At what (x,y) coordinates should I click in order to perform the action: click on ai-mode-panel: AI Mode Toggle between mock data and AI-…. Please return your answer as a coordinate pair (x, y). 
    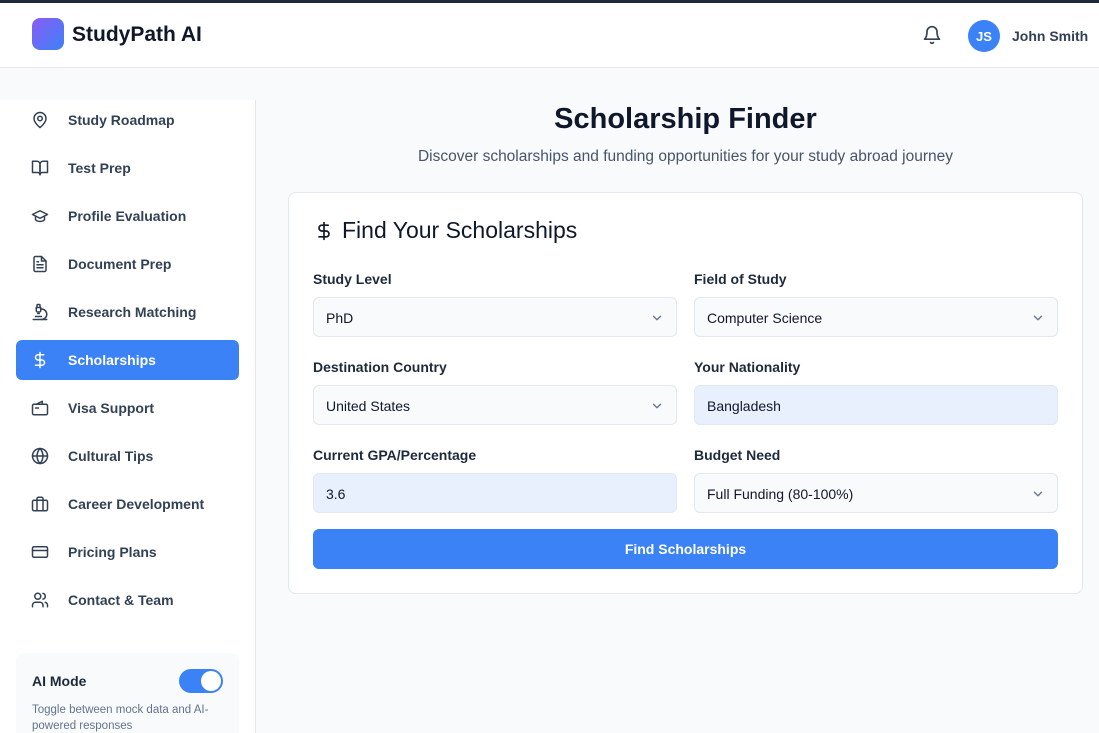
    Looking at the image, I should click on (127, 693).